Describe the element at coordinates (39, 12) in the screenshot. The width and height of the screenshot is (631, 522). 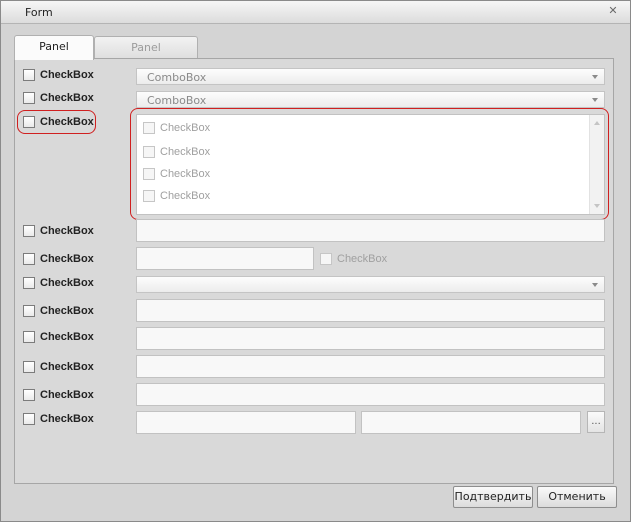
I see `window-title: Form` at that location.